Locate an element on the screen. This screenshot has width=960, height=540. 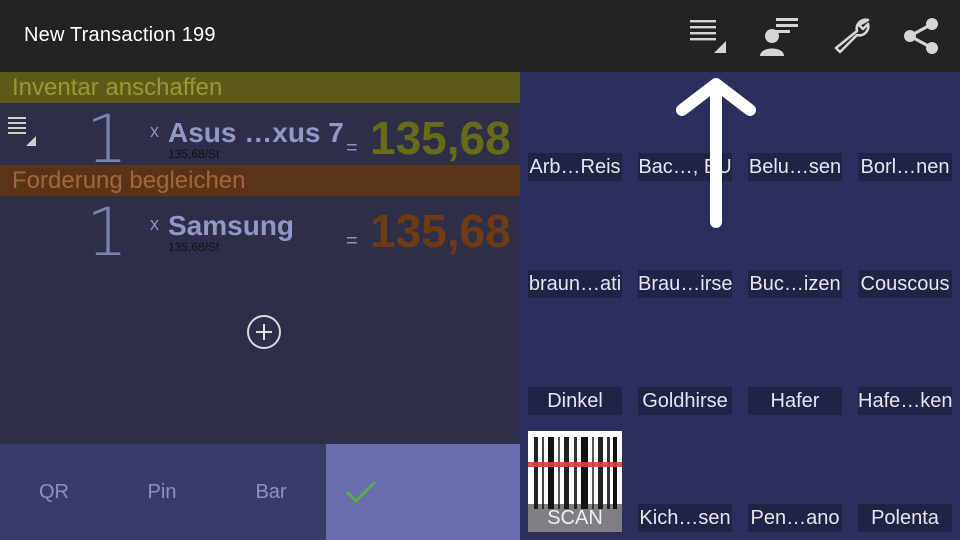
product-tile: Belu…sen is located at coordinates (795, 167).